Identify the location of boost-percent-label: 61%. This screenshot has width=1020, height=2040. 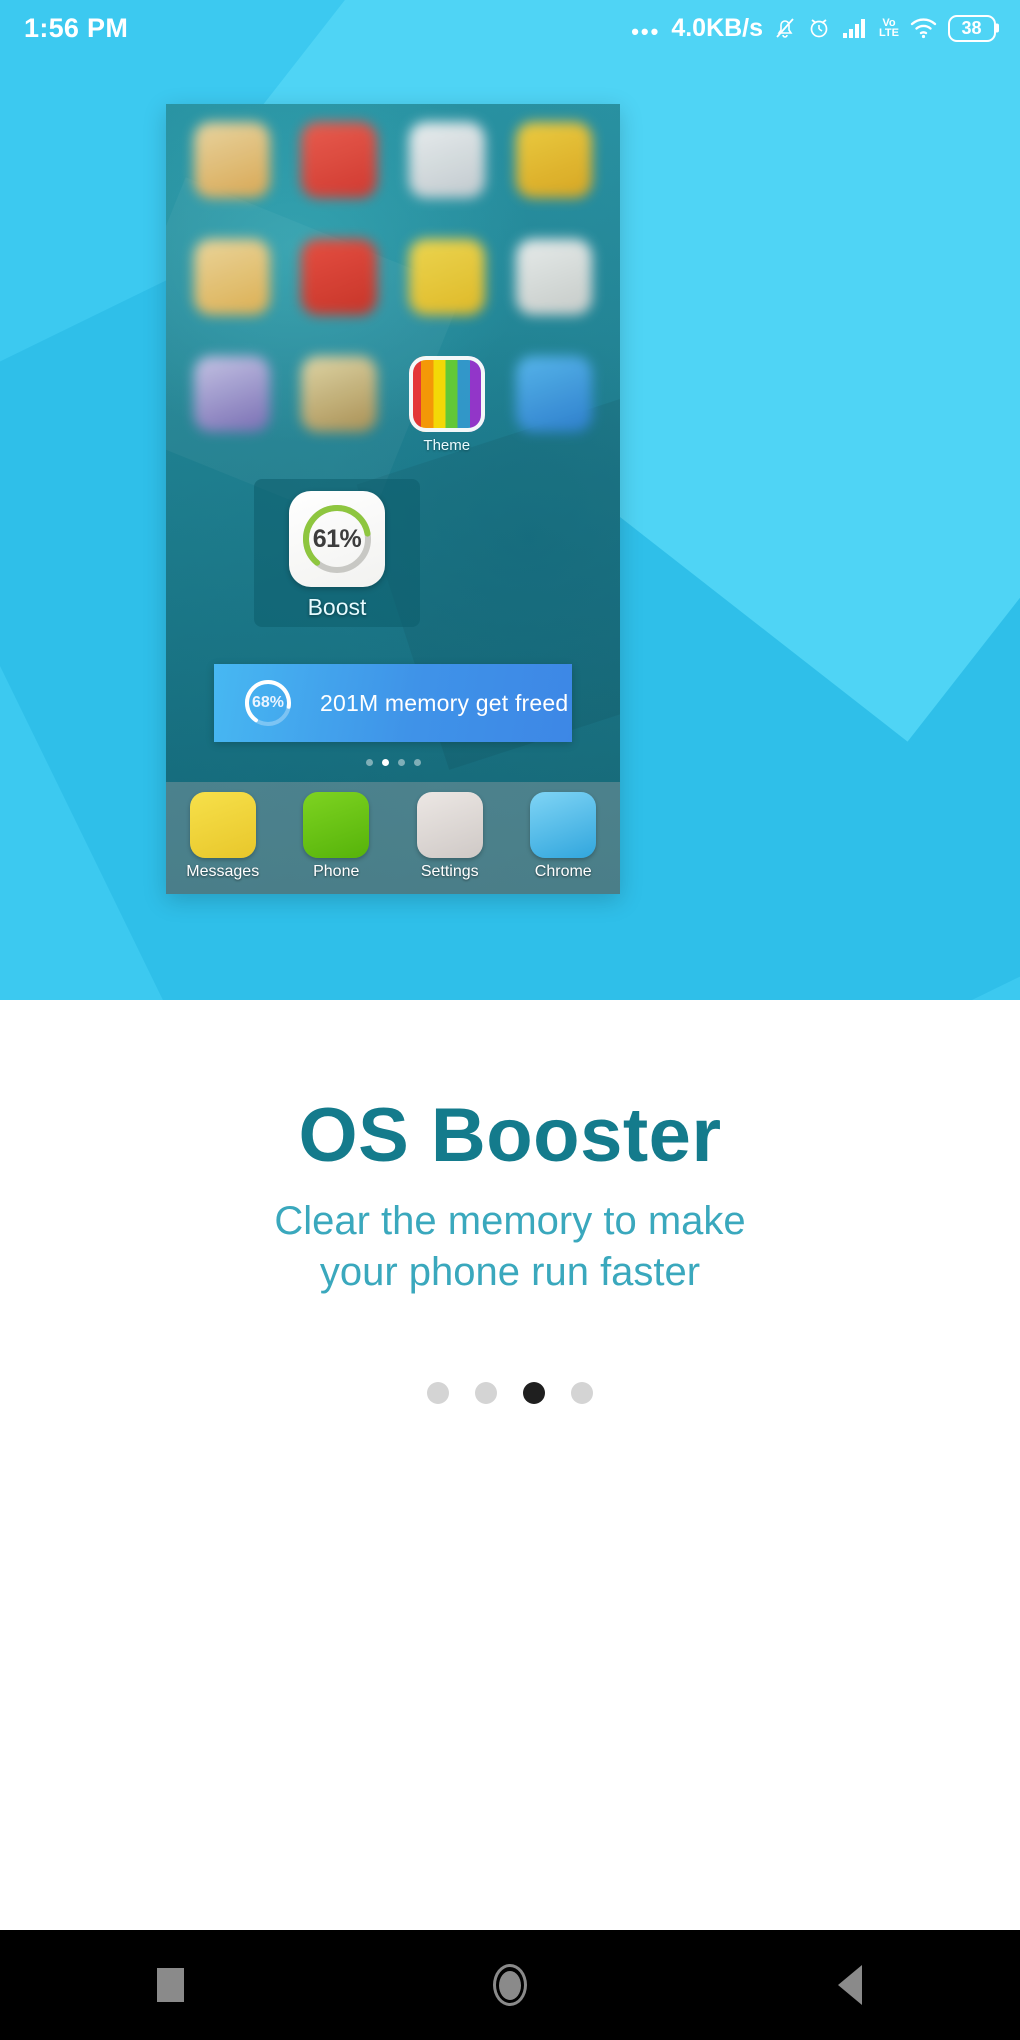
(337, 538).